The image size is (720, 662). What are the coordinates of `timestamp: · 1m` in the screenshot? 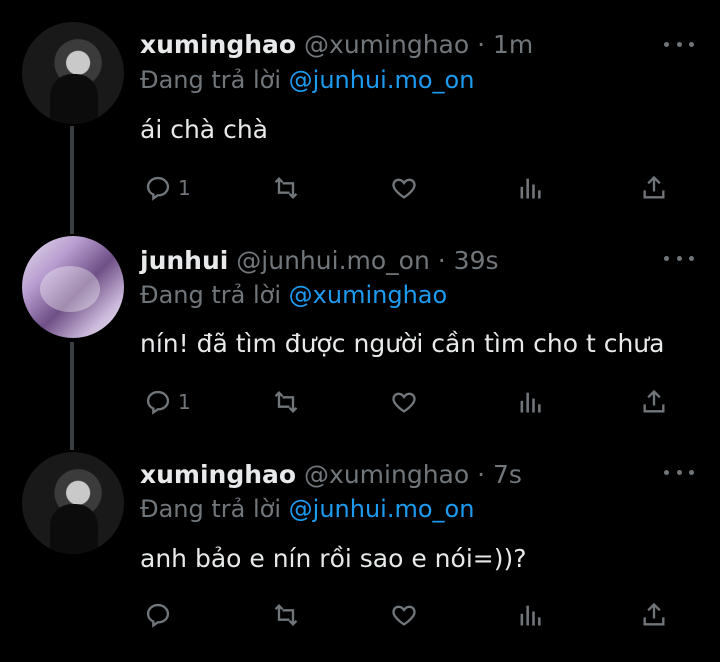 It's located at (505, 44).